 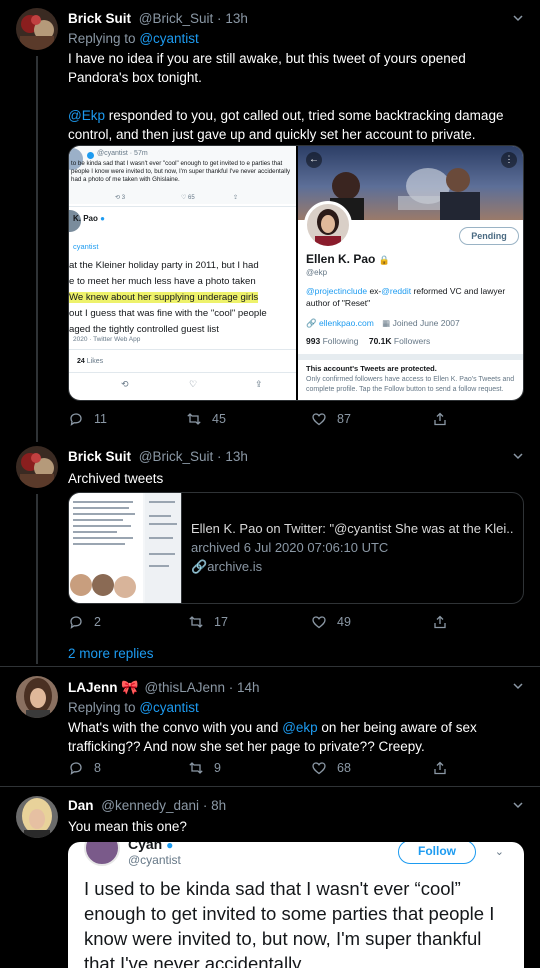 What do you see at coordinates (184, 687) in the screenshot?
I see `user-handle: @thisLAJenn` at bounding box center [184, 687].